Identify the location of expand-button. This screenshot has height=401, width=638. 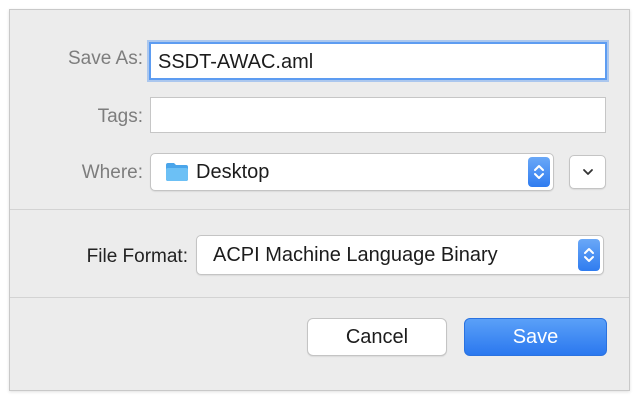
(587, 172).